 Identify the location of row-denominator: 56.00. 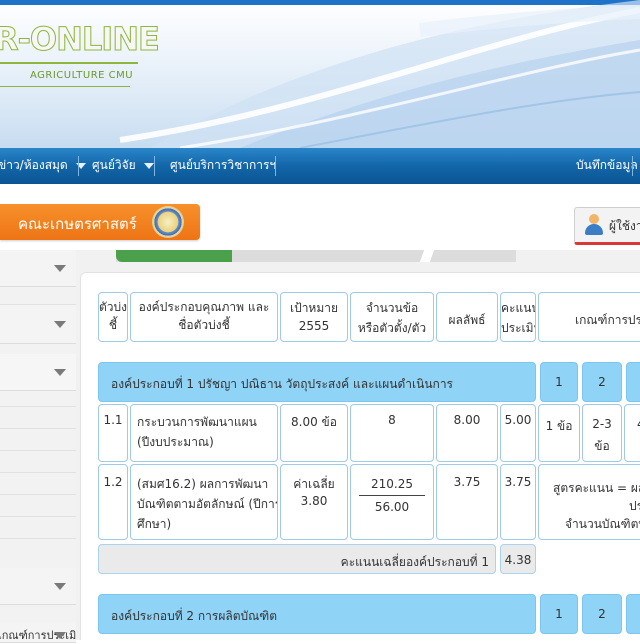
(392, 507).